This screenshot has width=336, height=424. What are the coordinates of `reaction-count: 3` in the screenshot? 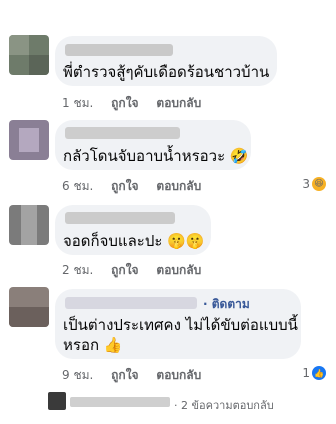 It's located at (306, 184).